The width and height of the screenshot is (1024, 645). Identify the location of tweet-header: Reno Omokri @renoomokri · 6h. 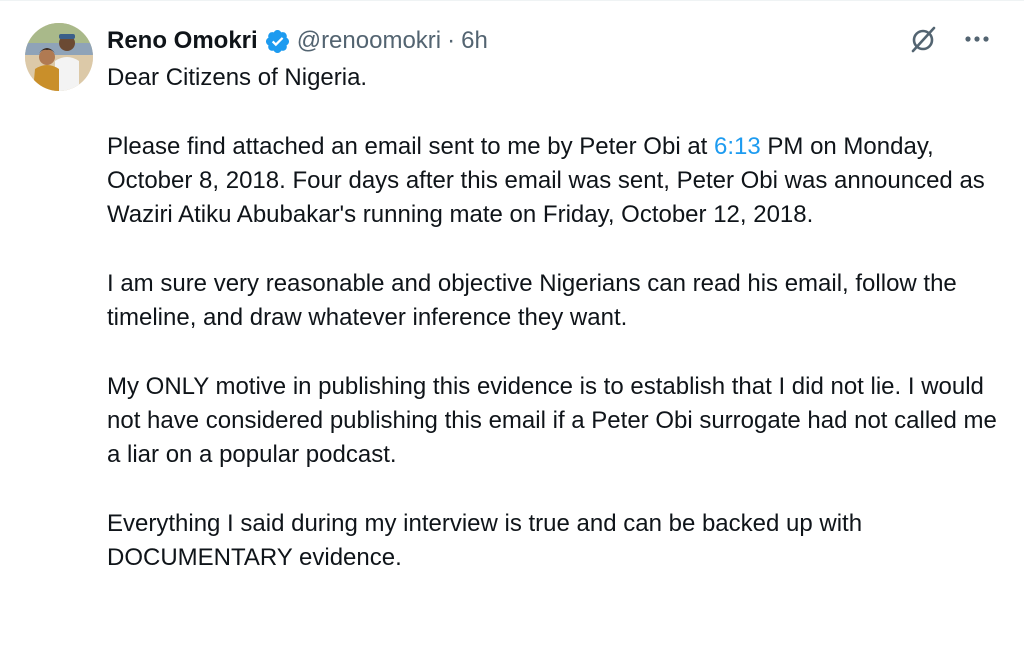
(297, 41).